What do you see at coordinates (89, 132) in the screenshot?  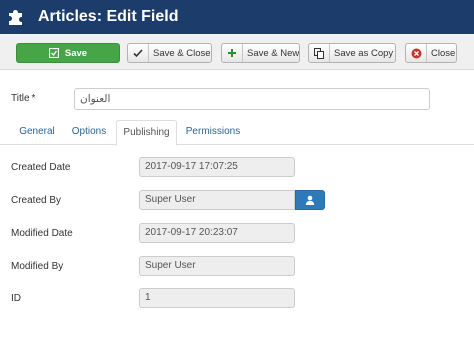 I see `tab-options: Options` at bounding box center [89, 132].